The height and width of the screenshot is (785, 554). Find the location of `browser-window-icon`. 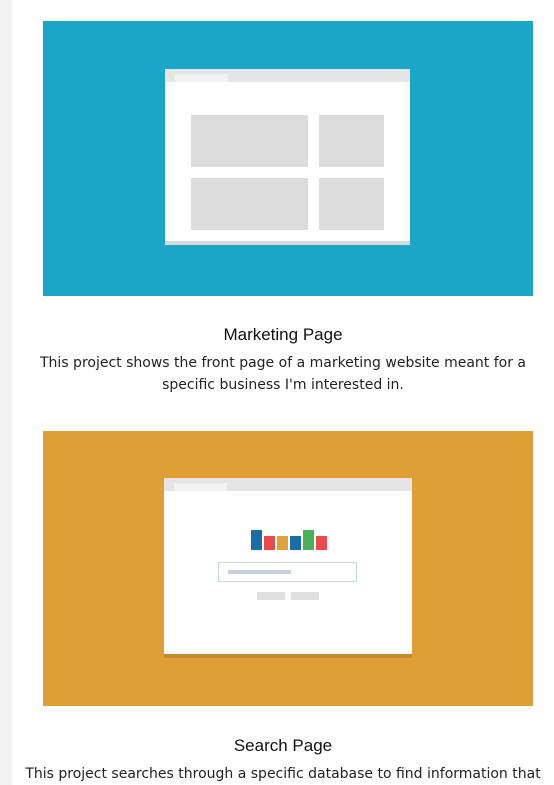

browser-window-icon is located at coordinates (288, 568).